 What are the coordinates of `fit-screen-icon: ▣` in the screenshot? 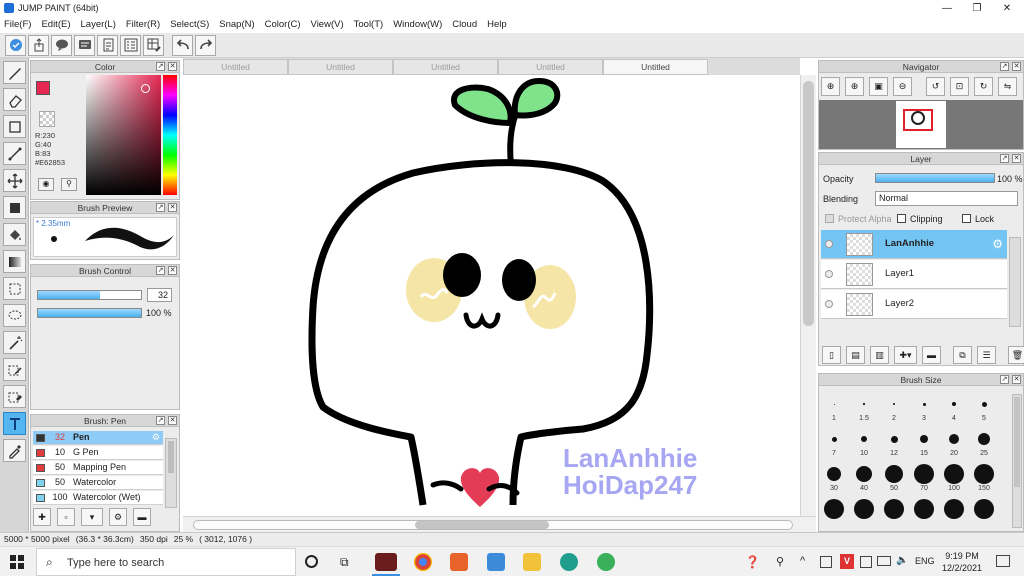 It's located at (878, 86).